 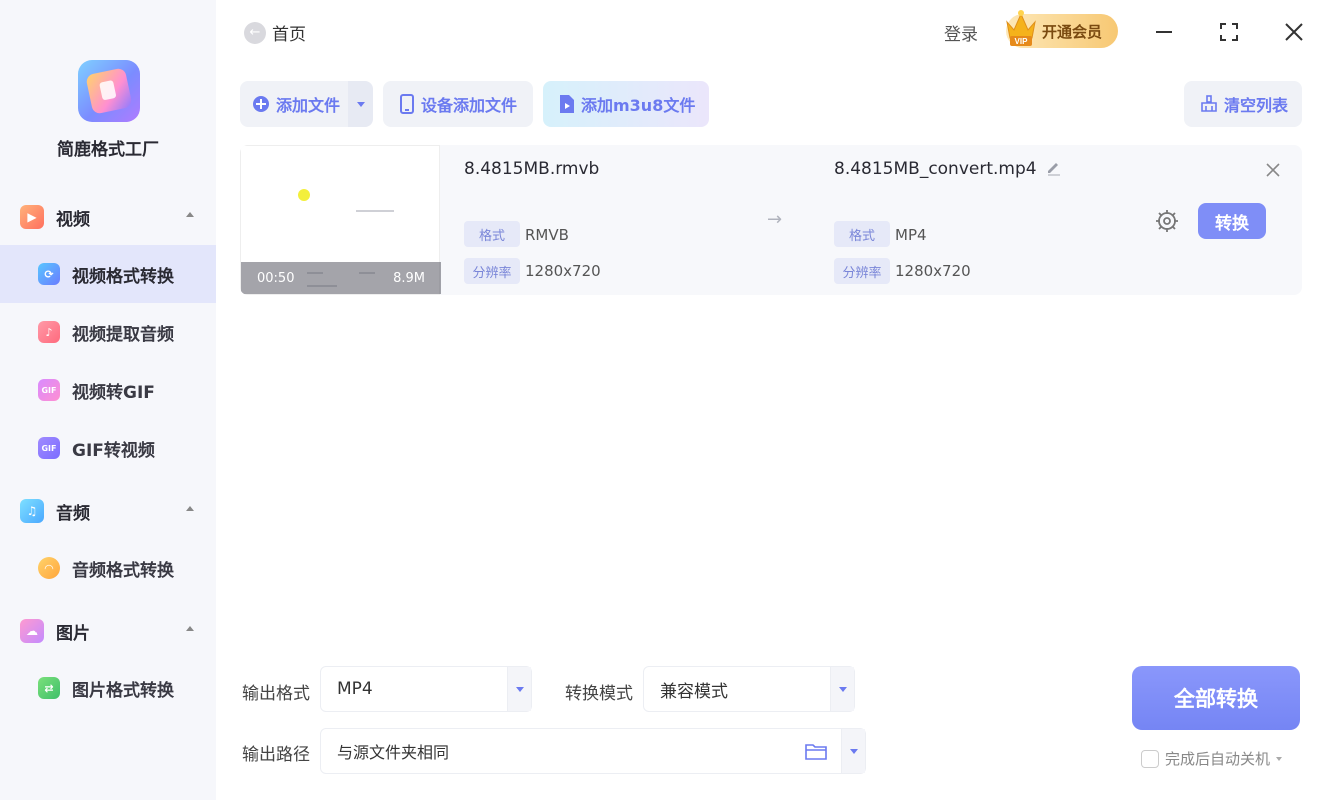 I want to click on svg-text: VIP, so click(x=1022, y=41).